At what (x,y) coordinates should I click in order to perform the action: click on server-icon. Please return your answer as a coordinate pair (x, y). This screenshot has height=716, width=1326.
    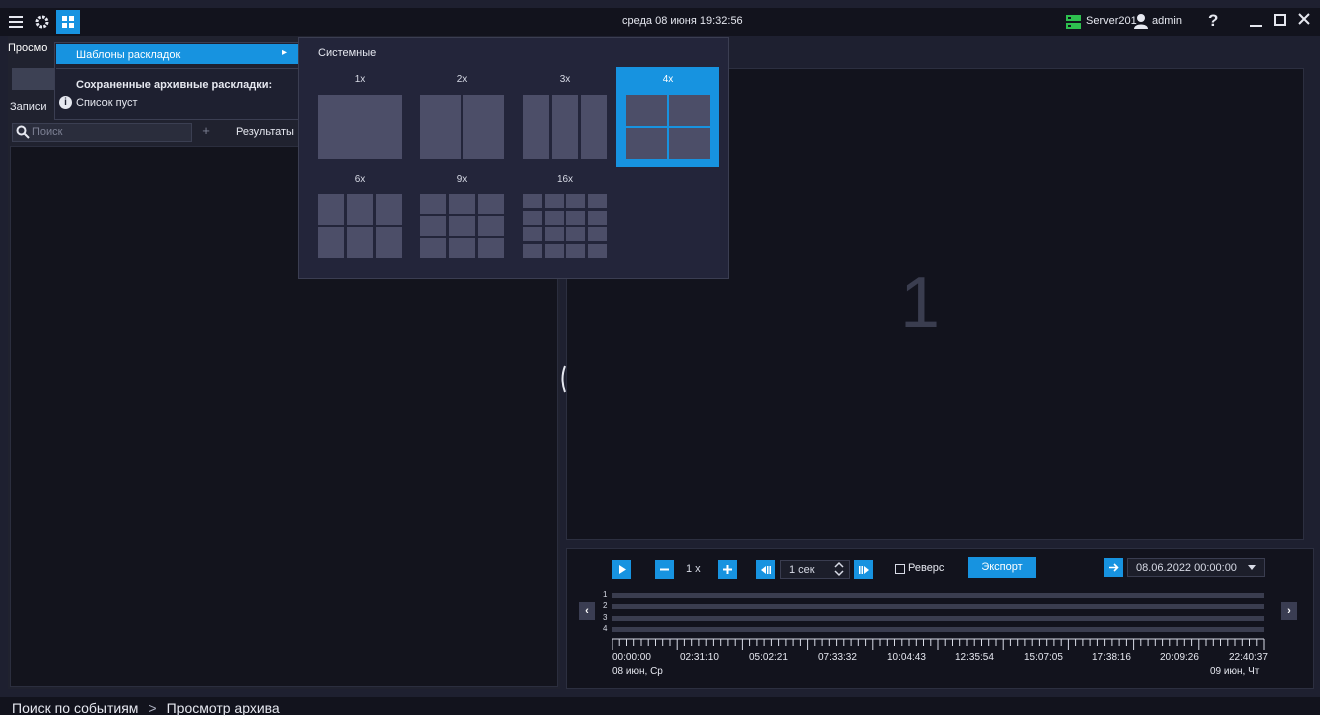
    Looking at the image, I should click on (1073, 22).